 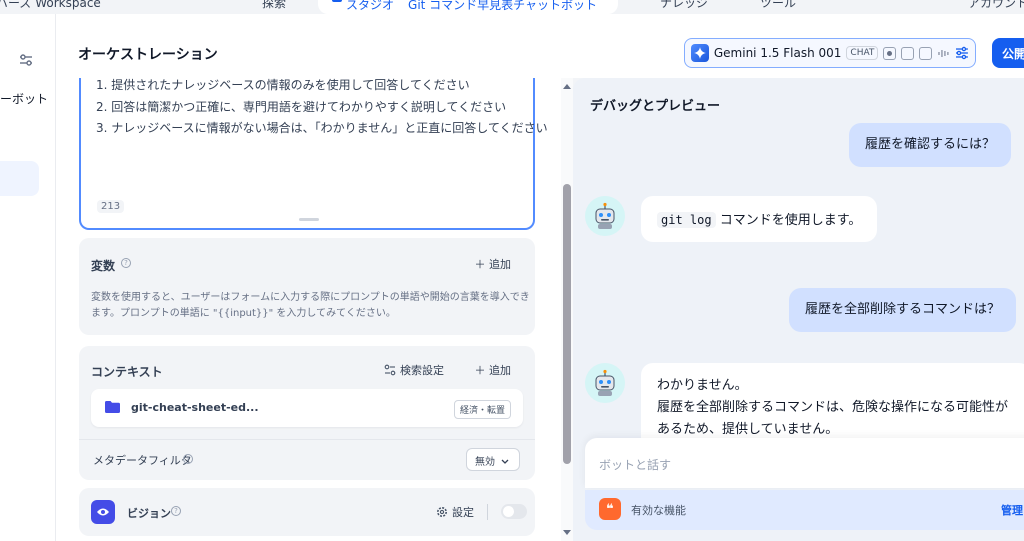 What do you see at coordinates (702, 385) in the screenshot?
I see `bot-message-line: わかりません。` at bounding box center [702, 385].